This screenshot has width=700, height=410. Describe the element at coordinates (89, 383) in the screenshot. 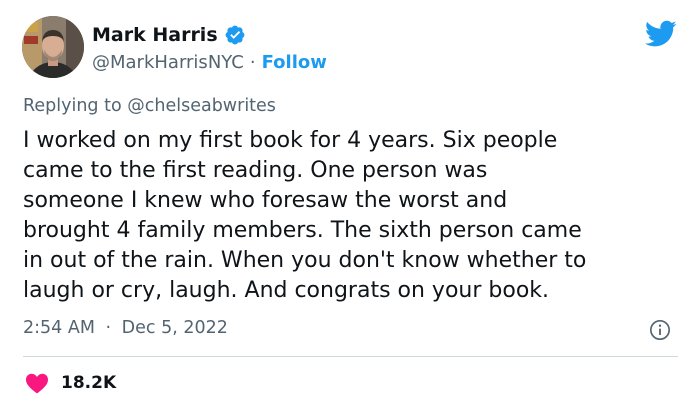

I see `like-count: 18.2K` at that location.